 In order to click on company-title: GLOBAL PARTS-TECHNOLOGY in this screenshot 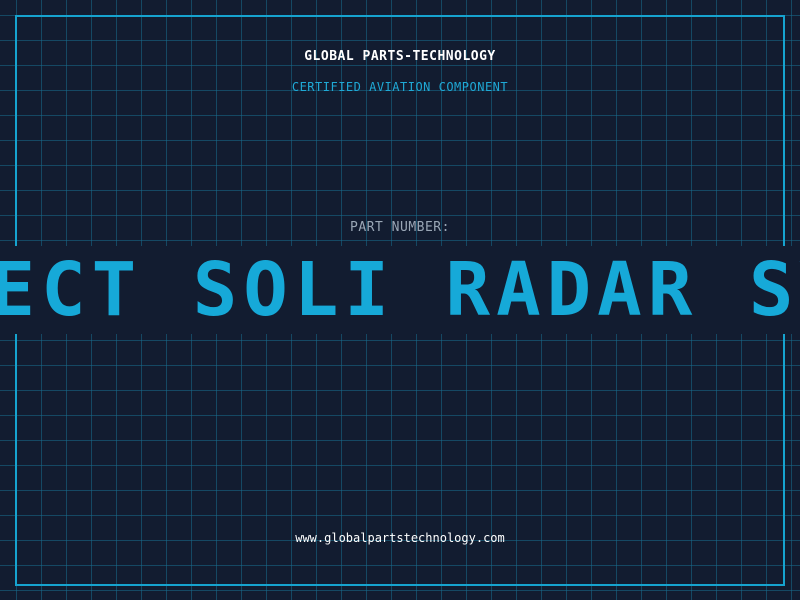, I will do `click(400, 56)`.